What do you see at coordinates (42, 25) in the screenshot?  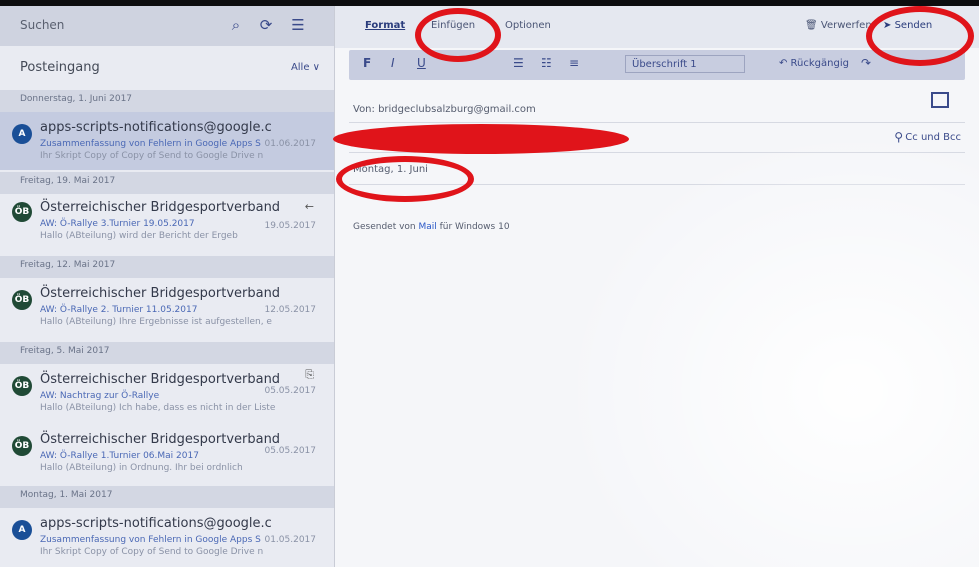 I see `search-label: Suchen` at bounding box center [42, 25].